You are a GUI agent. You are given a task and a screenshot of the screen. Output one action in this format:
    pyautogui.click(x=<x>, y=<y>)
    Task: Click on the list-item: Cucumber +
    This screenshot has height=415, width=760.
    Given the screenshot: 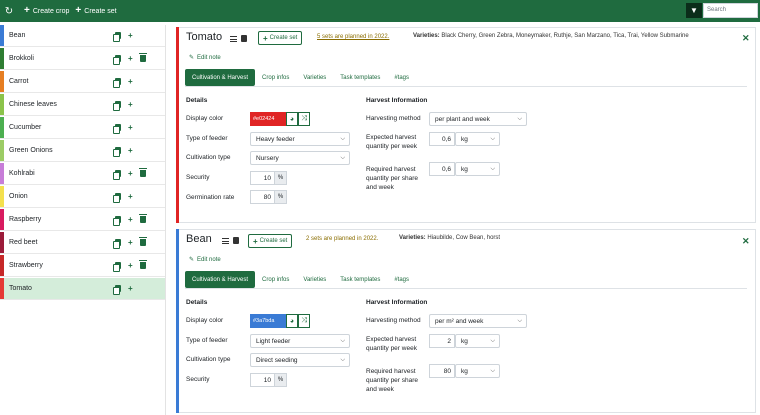 What is the action you would take?
    pyautogui.click(x=82, y=128)
    